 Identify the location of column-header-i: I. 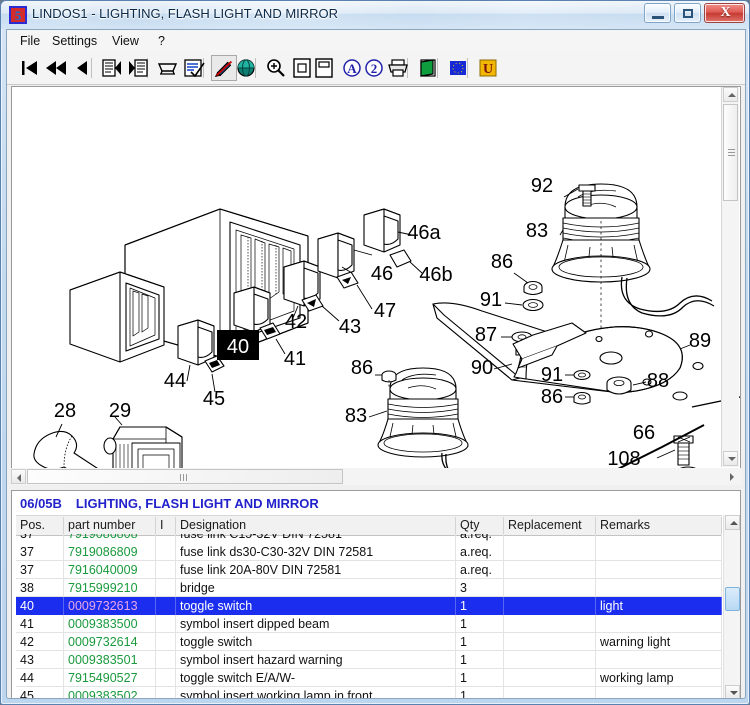
(166, 525).